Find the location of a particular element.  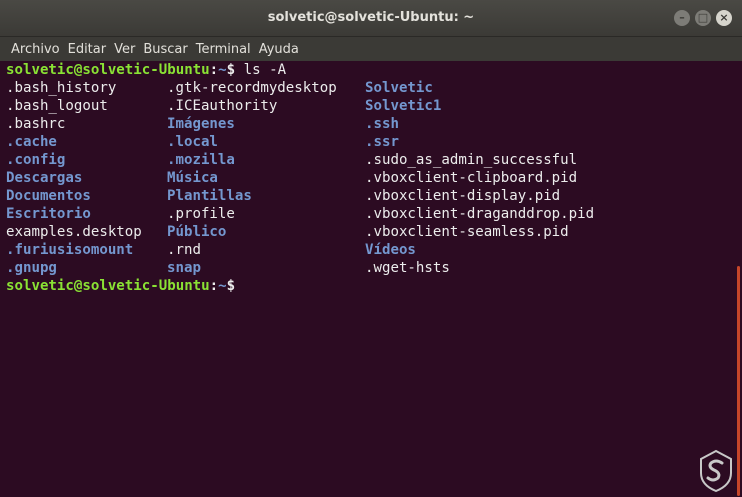

directory-entry: Escritorio is located at coordinates (48, 214).